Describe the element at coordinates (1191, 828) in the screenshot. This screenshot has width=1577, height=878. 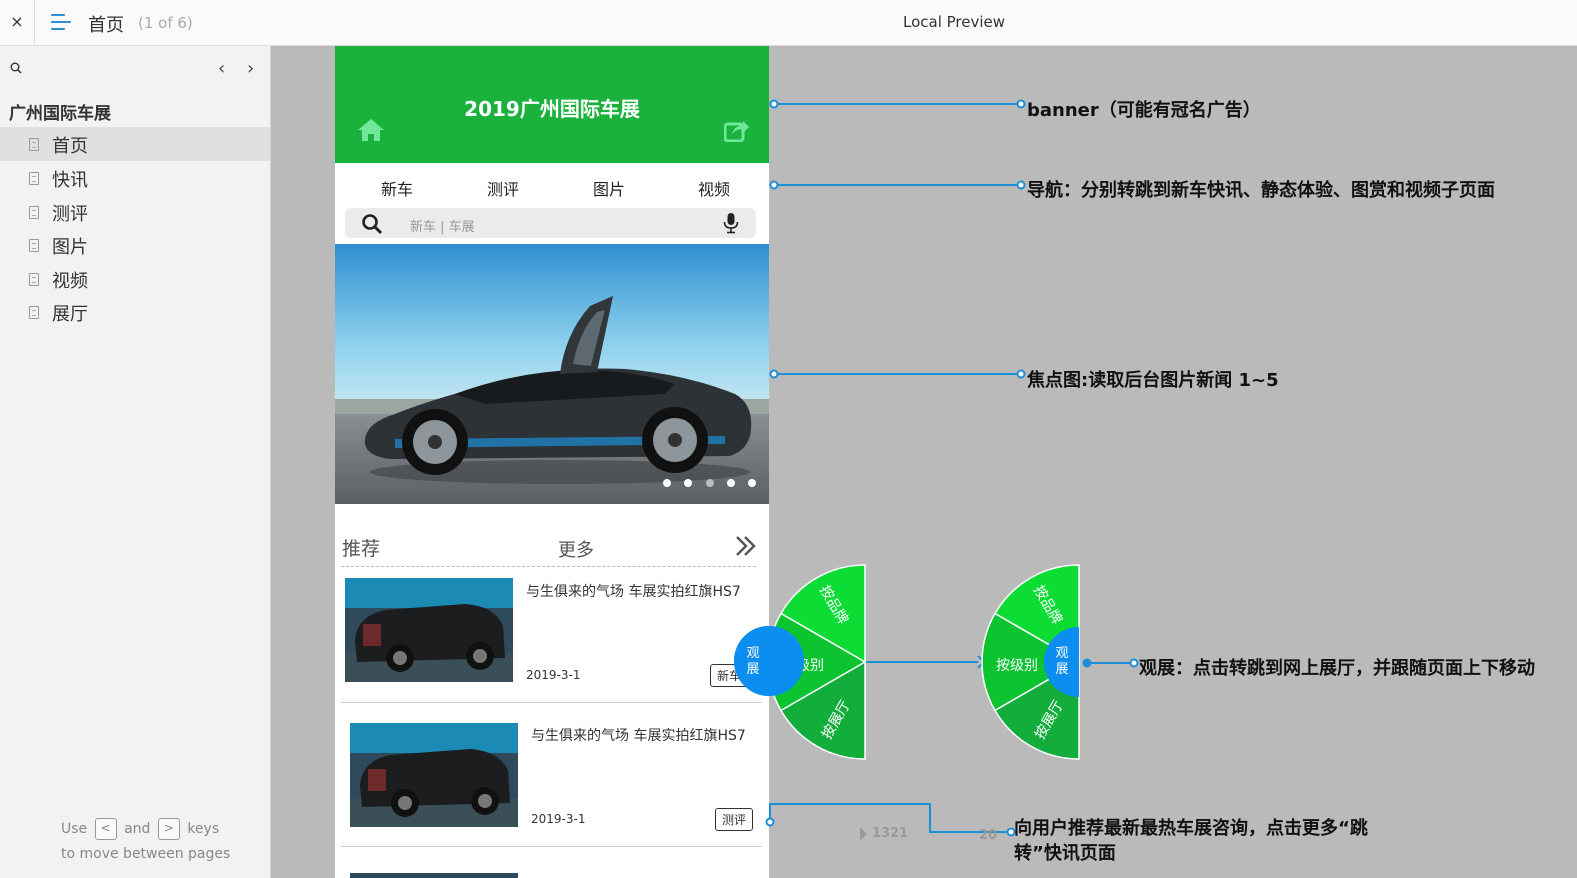
I see `annotation-recommend: 向用户推荐最新最热车展咨询，点击更多“跳` at that location.